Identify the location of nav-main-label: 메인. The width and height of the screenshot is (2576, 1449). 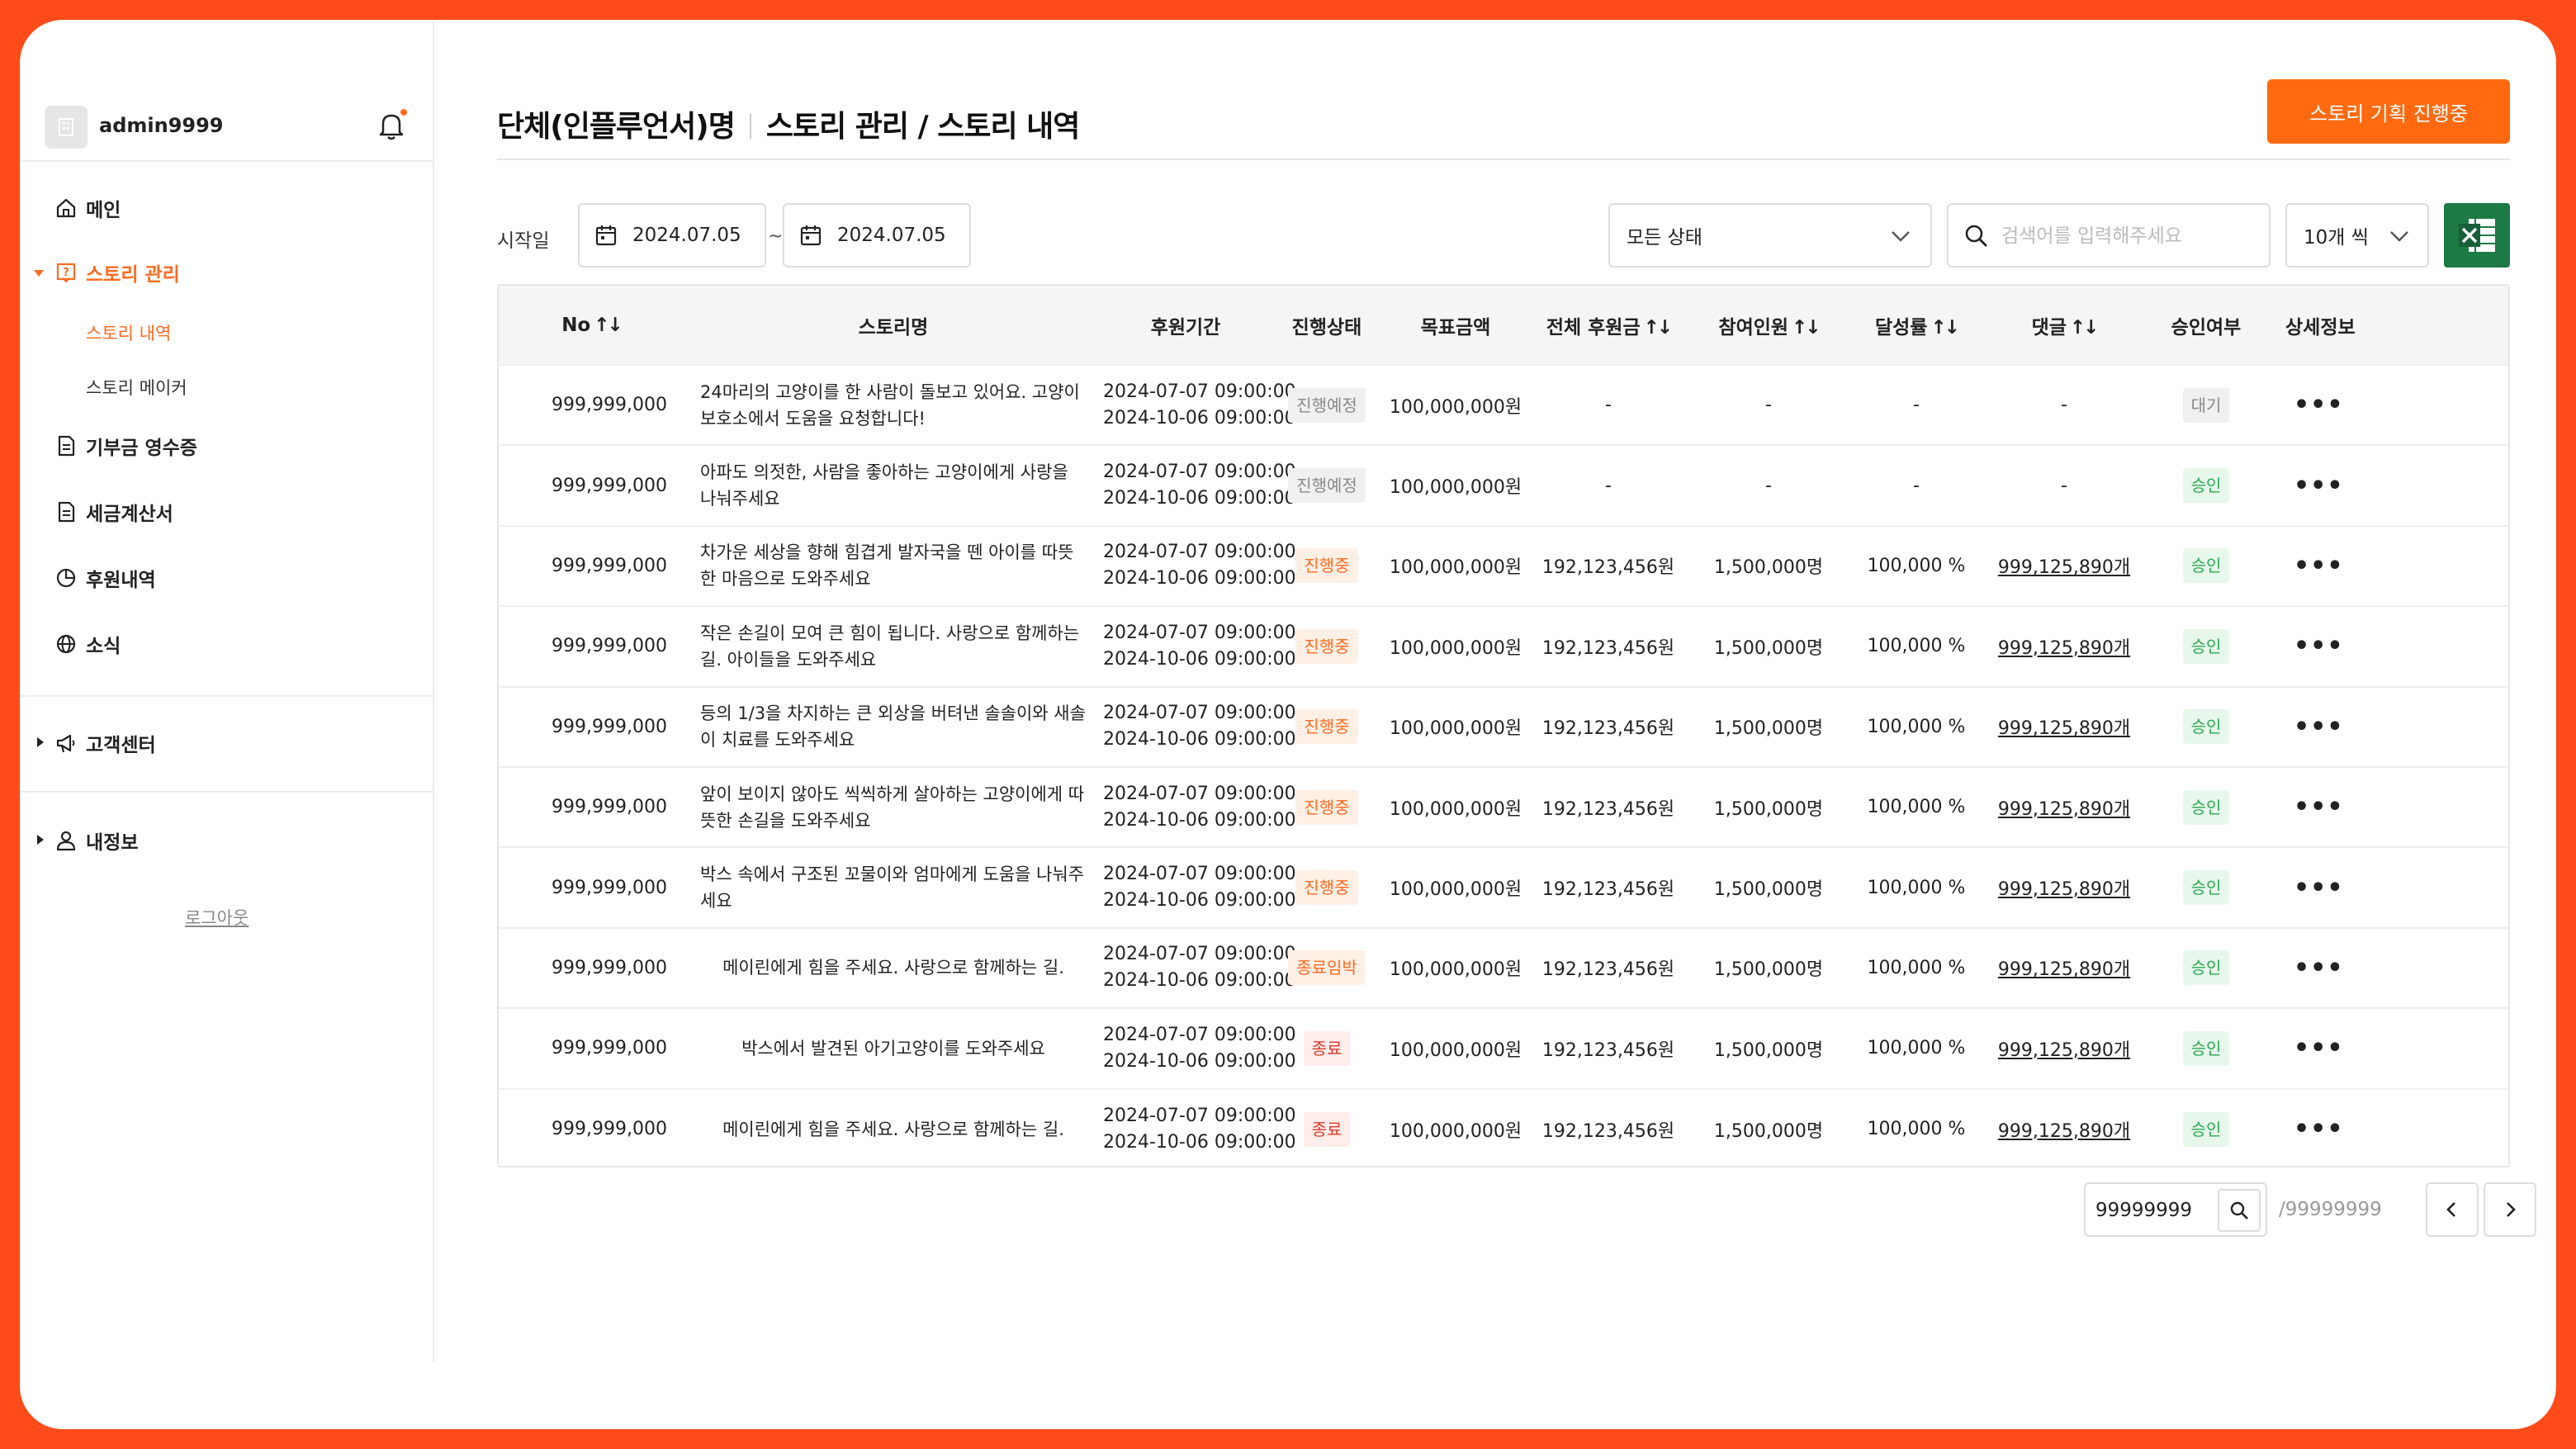
(103, 210).